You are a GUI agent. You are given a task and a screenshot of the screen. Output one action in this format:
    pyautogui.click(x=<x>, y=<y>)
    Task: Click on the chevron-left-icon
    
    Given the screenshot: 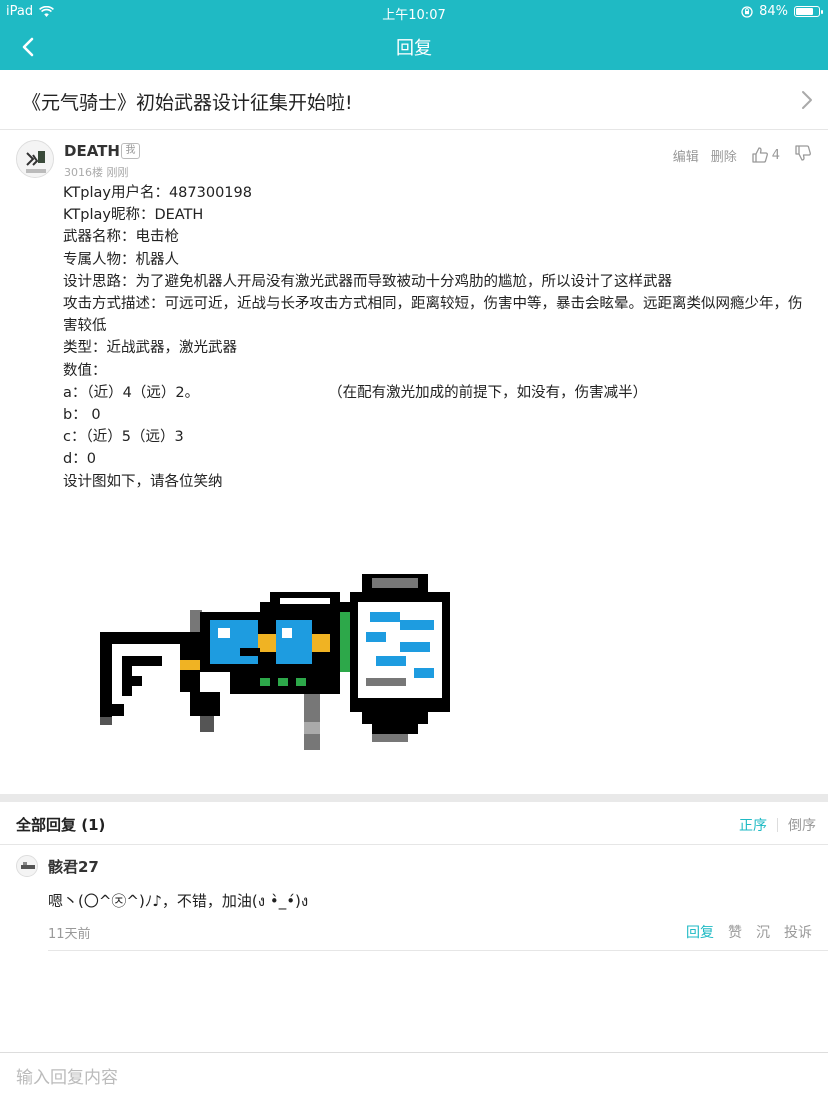 What is the action you would take?
    pyautogui.click(x=28, y=47)
    